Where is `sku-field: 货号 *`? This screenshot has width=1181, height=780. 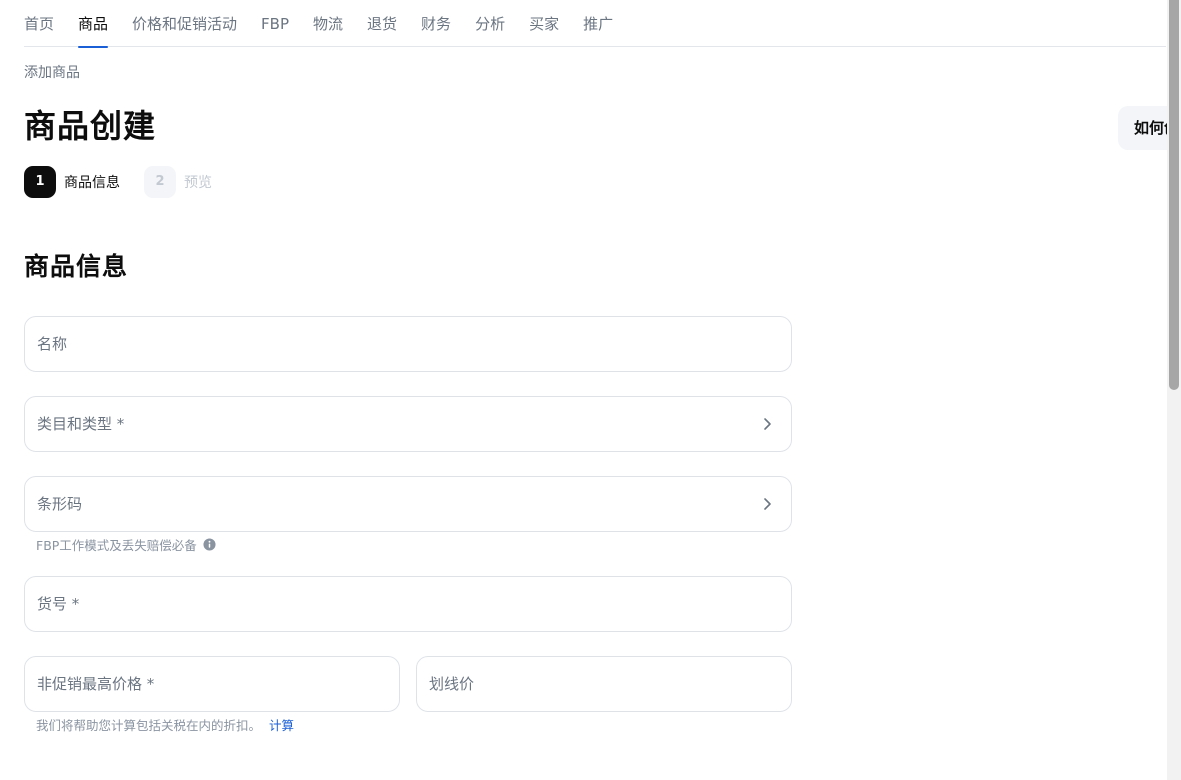 sku-field: 货号 * is located at coordinates (408, 604).